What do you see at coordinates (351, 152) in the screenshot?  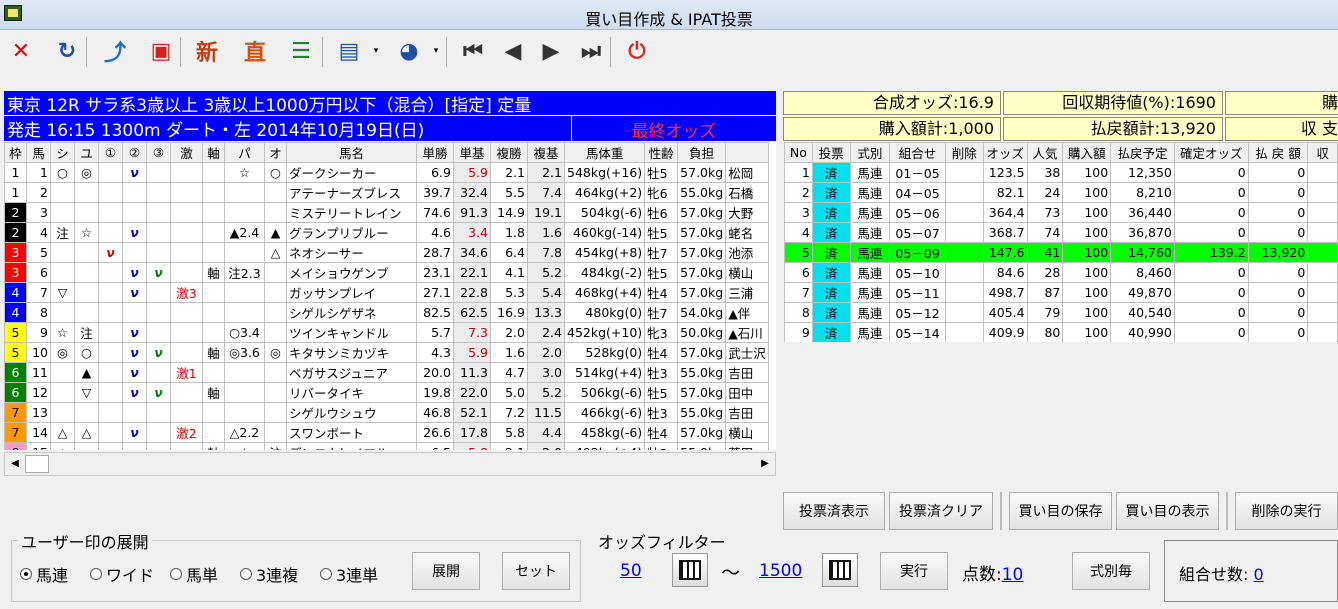 I see `horse-col-header: 馬名` at bounding box center [351, 152].